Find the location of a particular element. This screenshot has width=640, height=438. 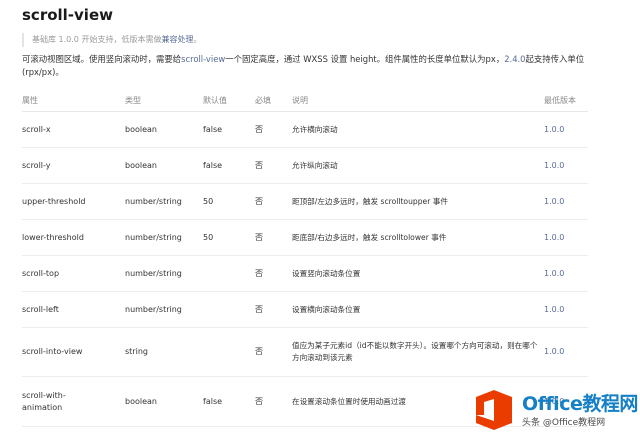

cell-desc: 距底部/右边多远时，触发 scrolltolower 事件 is located at coordinates (418, 237).